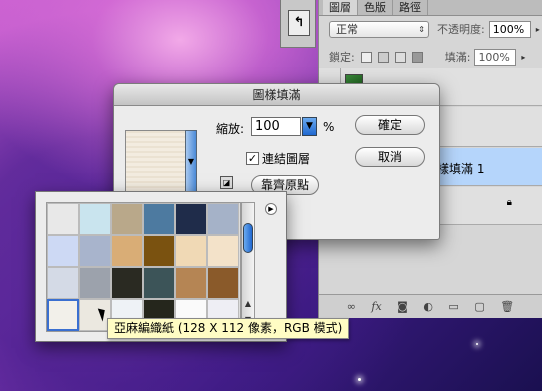 Image resolution: width=542 pixels, height=391 pixels. Describe the element at coordinates (191, 161) in the screenshot. I see `pattern-picker-button: ▼` at that location.